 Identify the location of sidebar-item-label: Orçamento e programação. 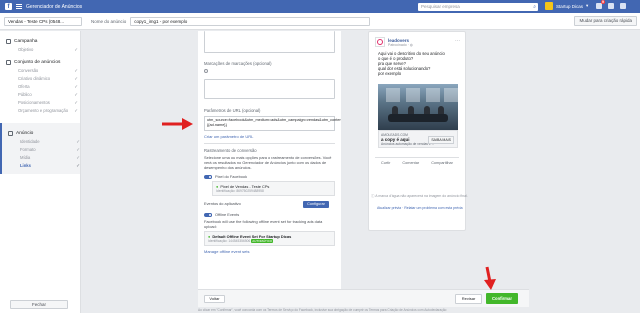
(43, 110).